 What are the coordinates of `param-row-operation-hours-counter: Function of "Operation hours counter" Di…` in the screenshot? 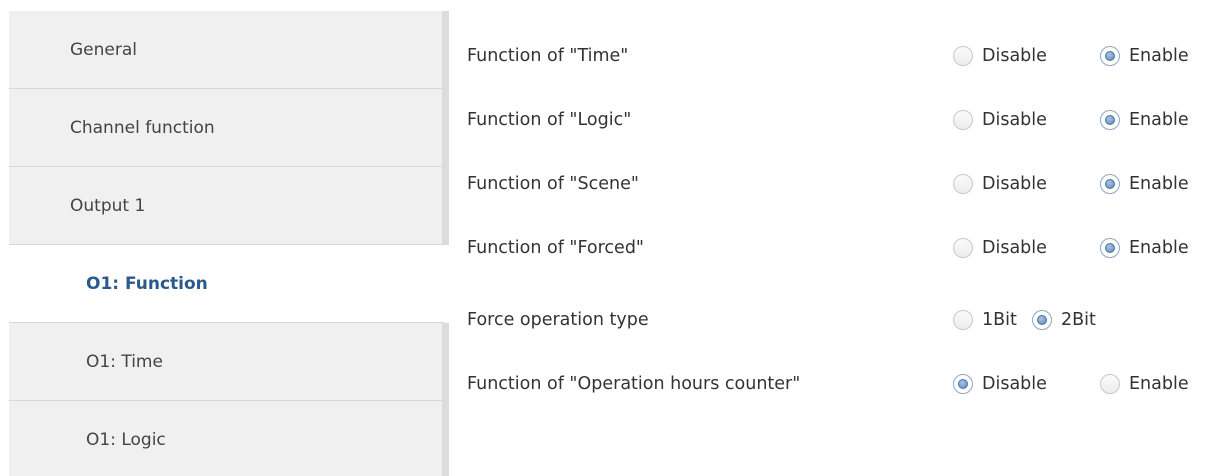 It's located at (843, 384).